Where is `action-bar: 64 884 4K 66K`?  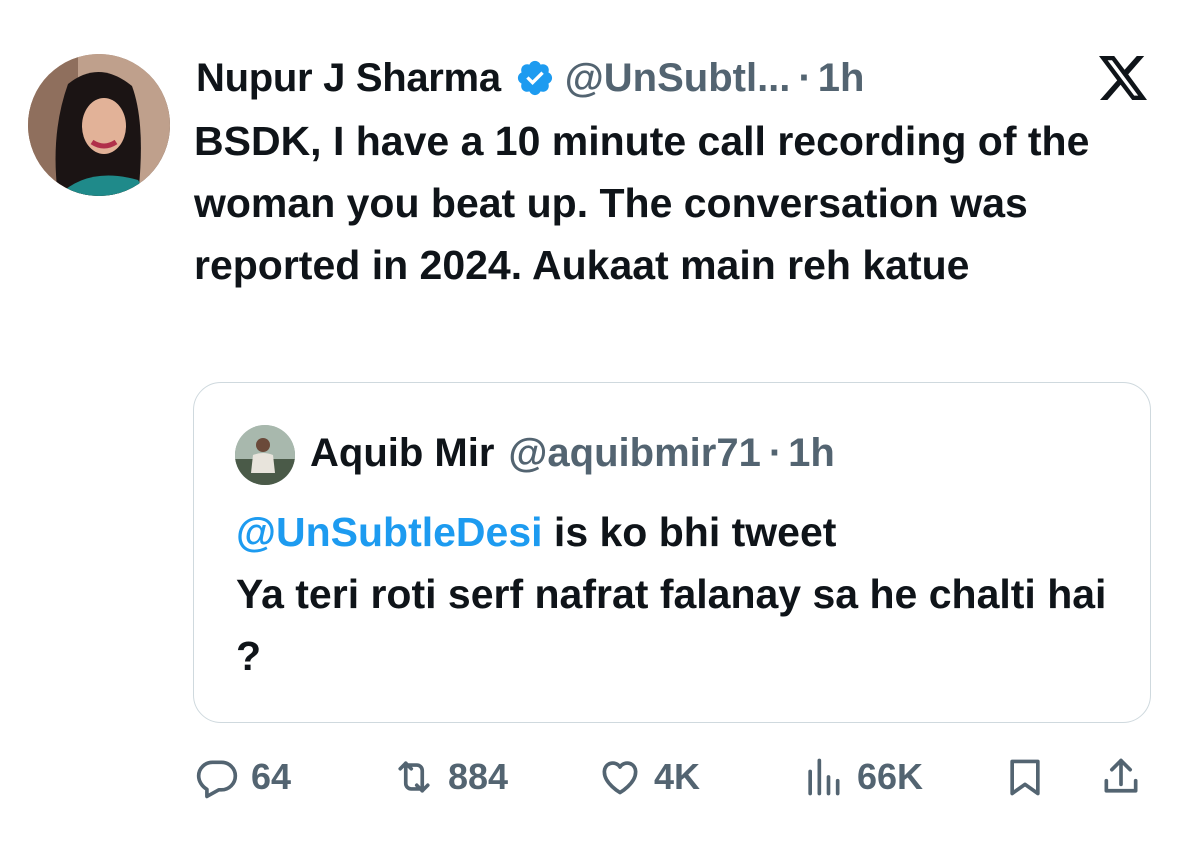
action-bar: 64 884 4K 66K is located at coordinates (670, 777).